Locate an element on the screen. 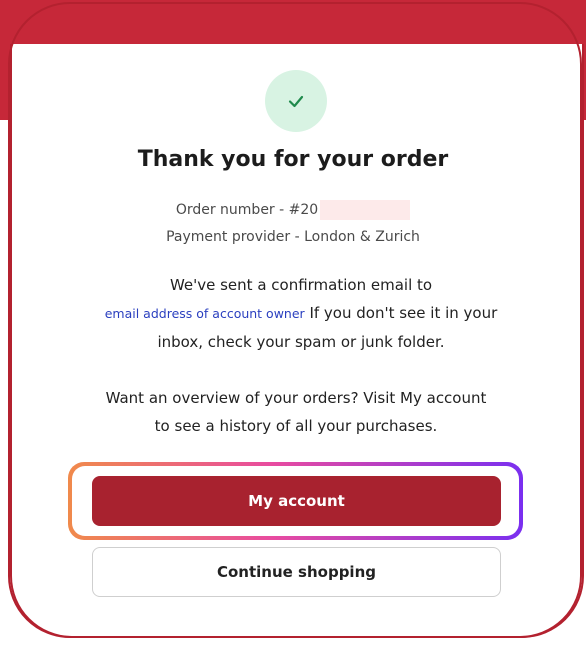  success-badge is located at coordinates (296, 101).